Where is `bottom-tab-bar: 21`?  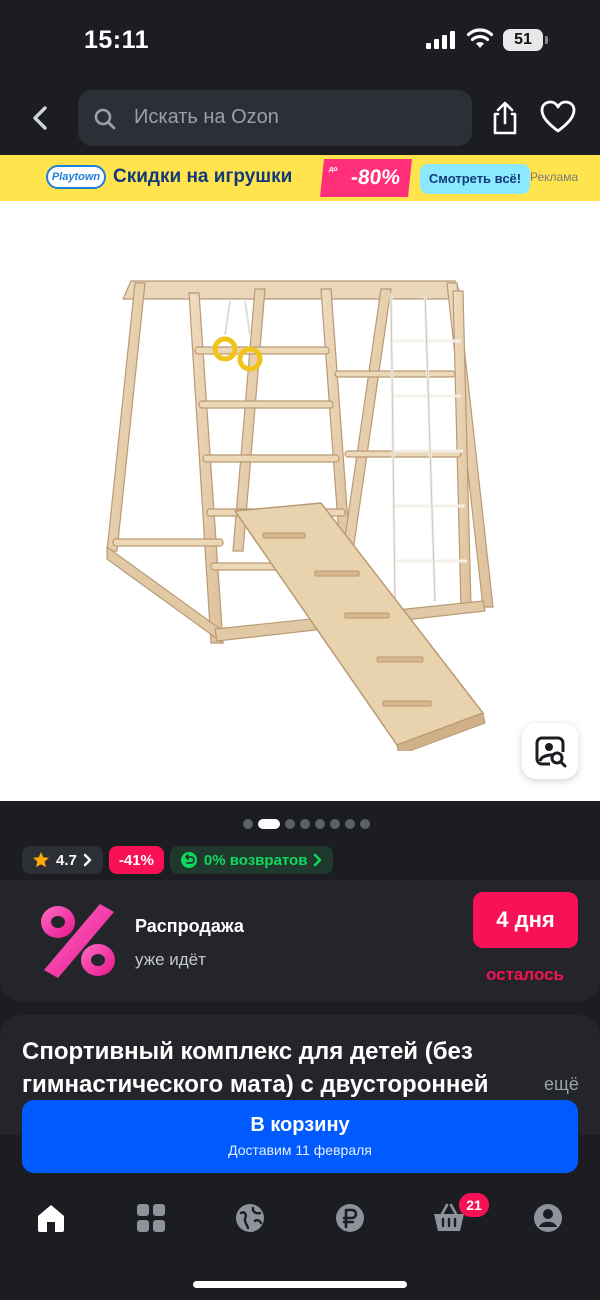 bottom-tab-bar: 21 is located at coordinates (300, 1241).